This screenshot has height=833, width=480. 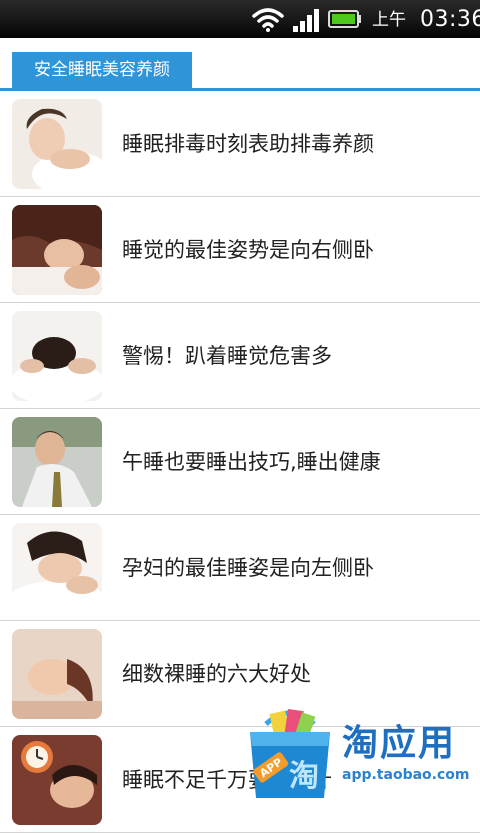 What do you see at coordinates (268, 20) in the screenshot?
I see `wifi-icon` at bounding box center [268, 20].